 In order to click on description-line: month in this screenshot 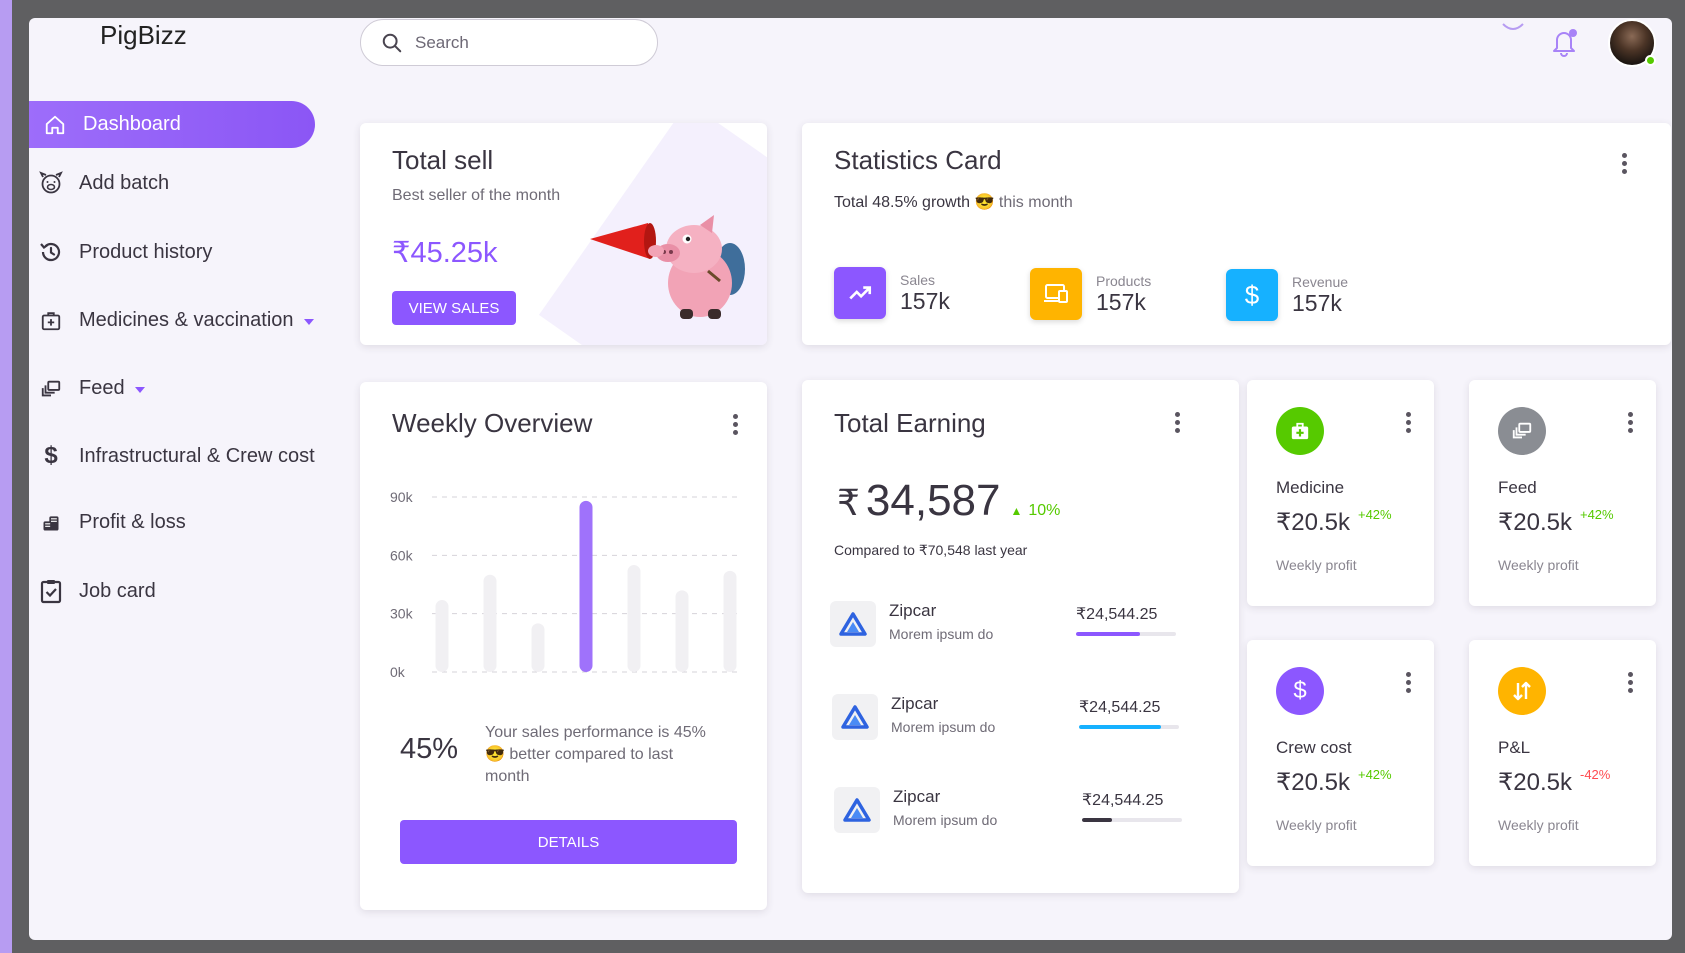, I will do `click(507, 776)`.